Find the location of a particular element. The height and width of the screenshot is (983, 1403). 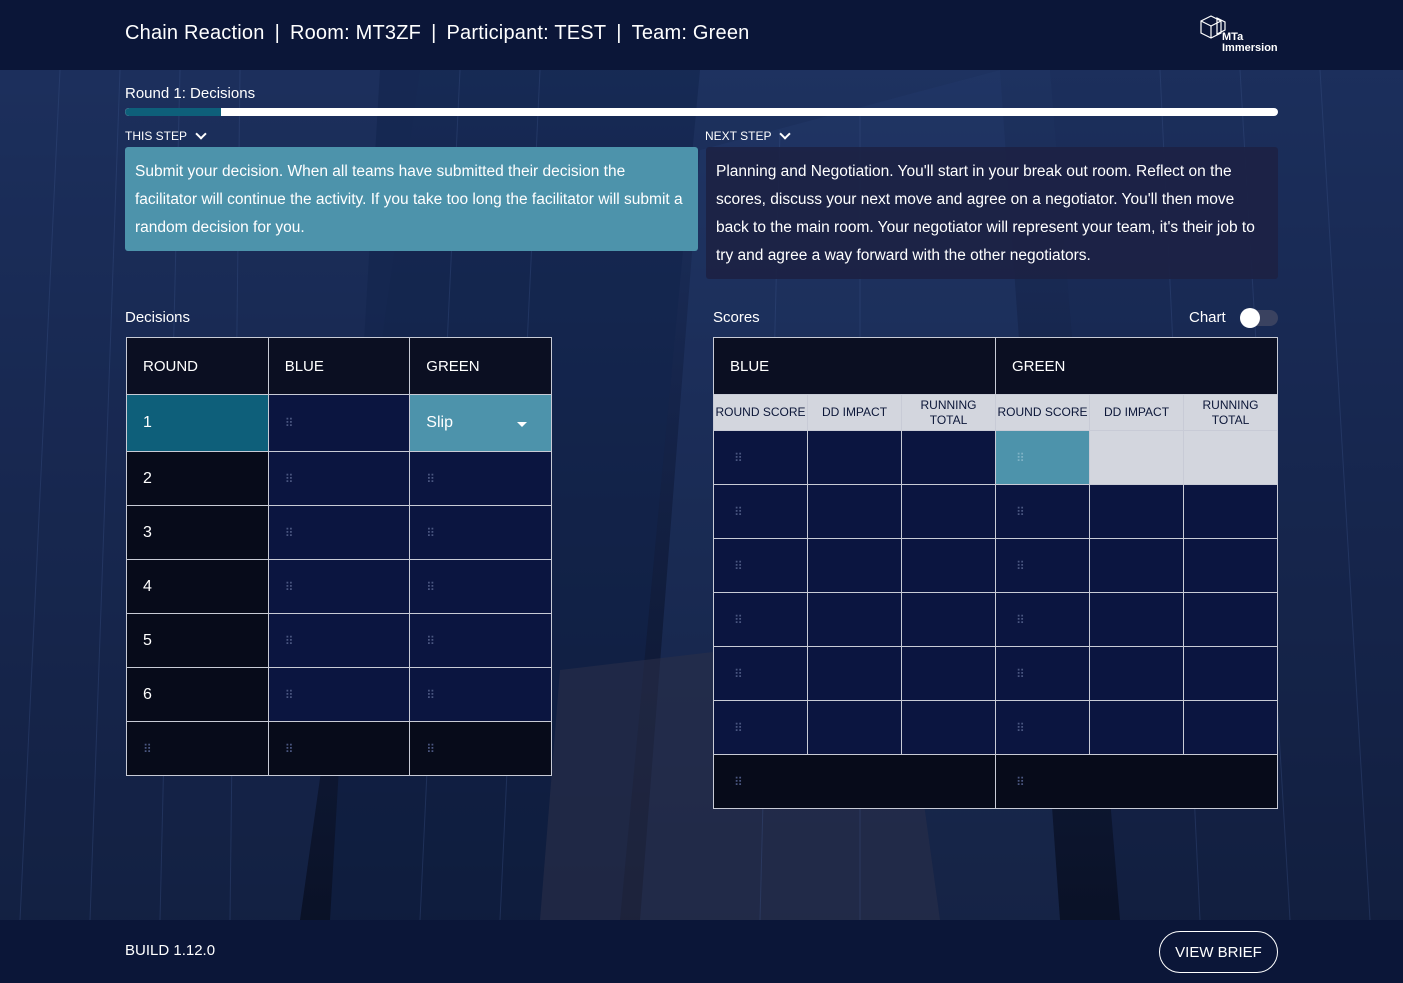

app-name: Chain Reaction is located at coordinates (195, 33).